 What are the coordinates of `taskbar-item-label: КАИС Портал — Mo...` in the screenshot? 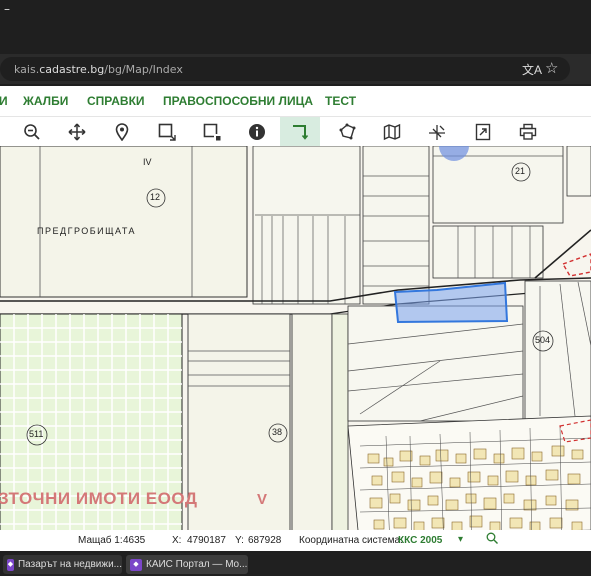 It's located at (197, 564).